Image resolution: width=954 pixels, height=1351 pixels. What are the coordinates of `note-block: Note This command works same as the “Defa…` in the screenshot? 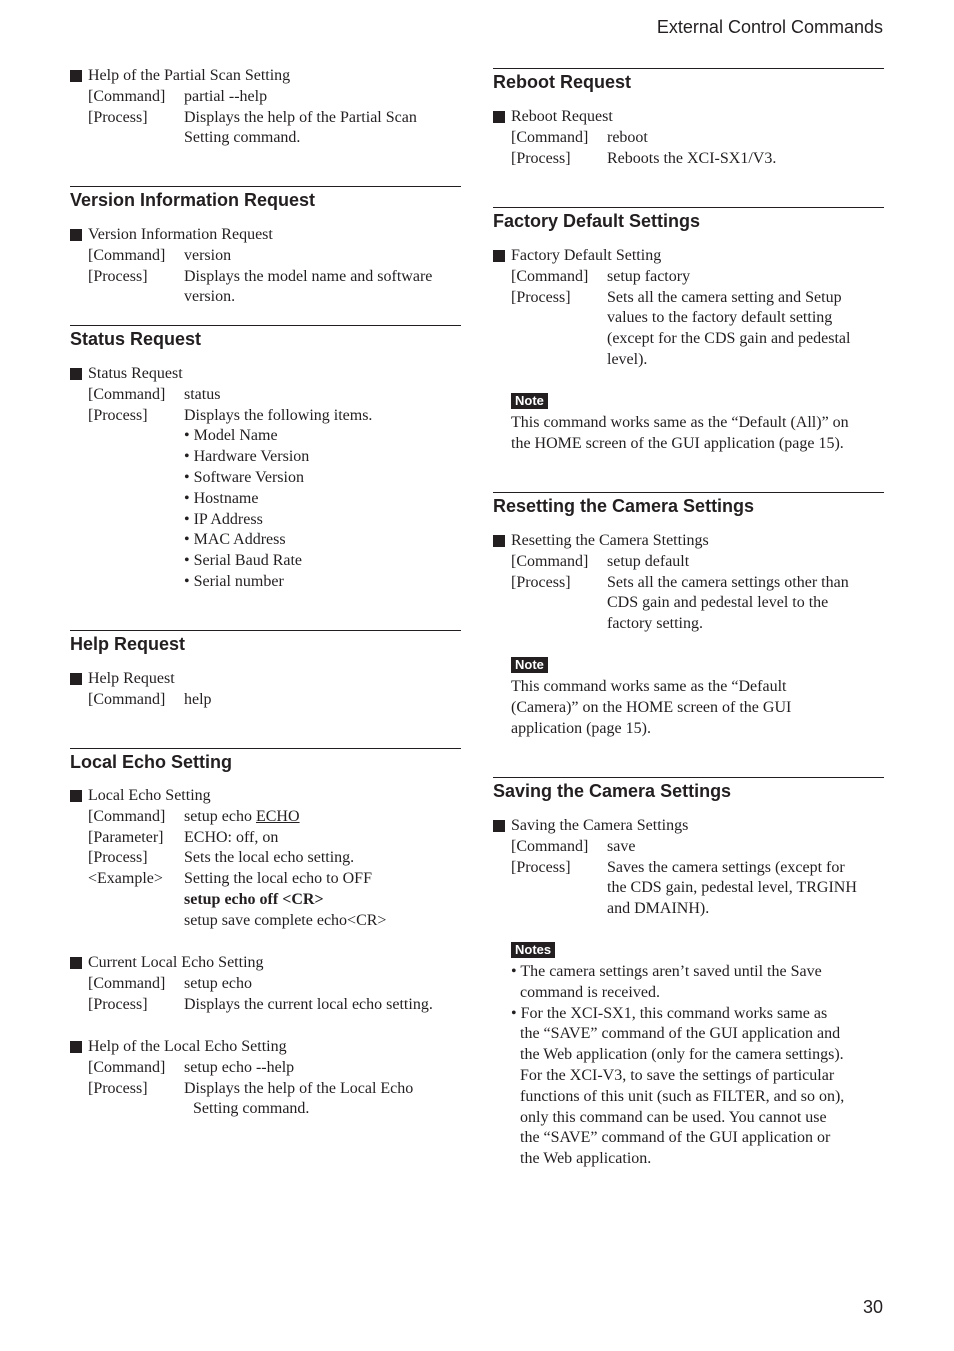 It's located at (688, 697).